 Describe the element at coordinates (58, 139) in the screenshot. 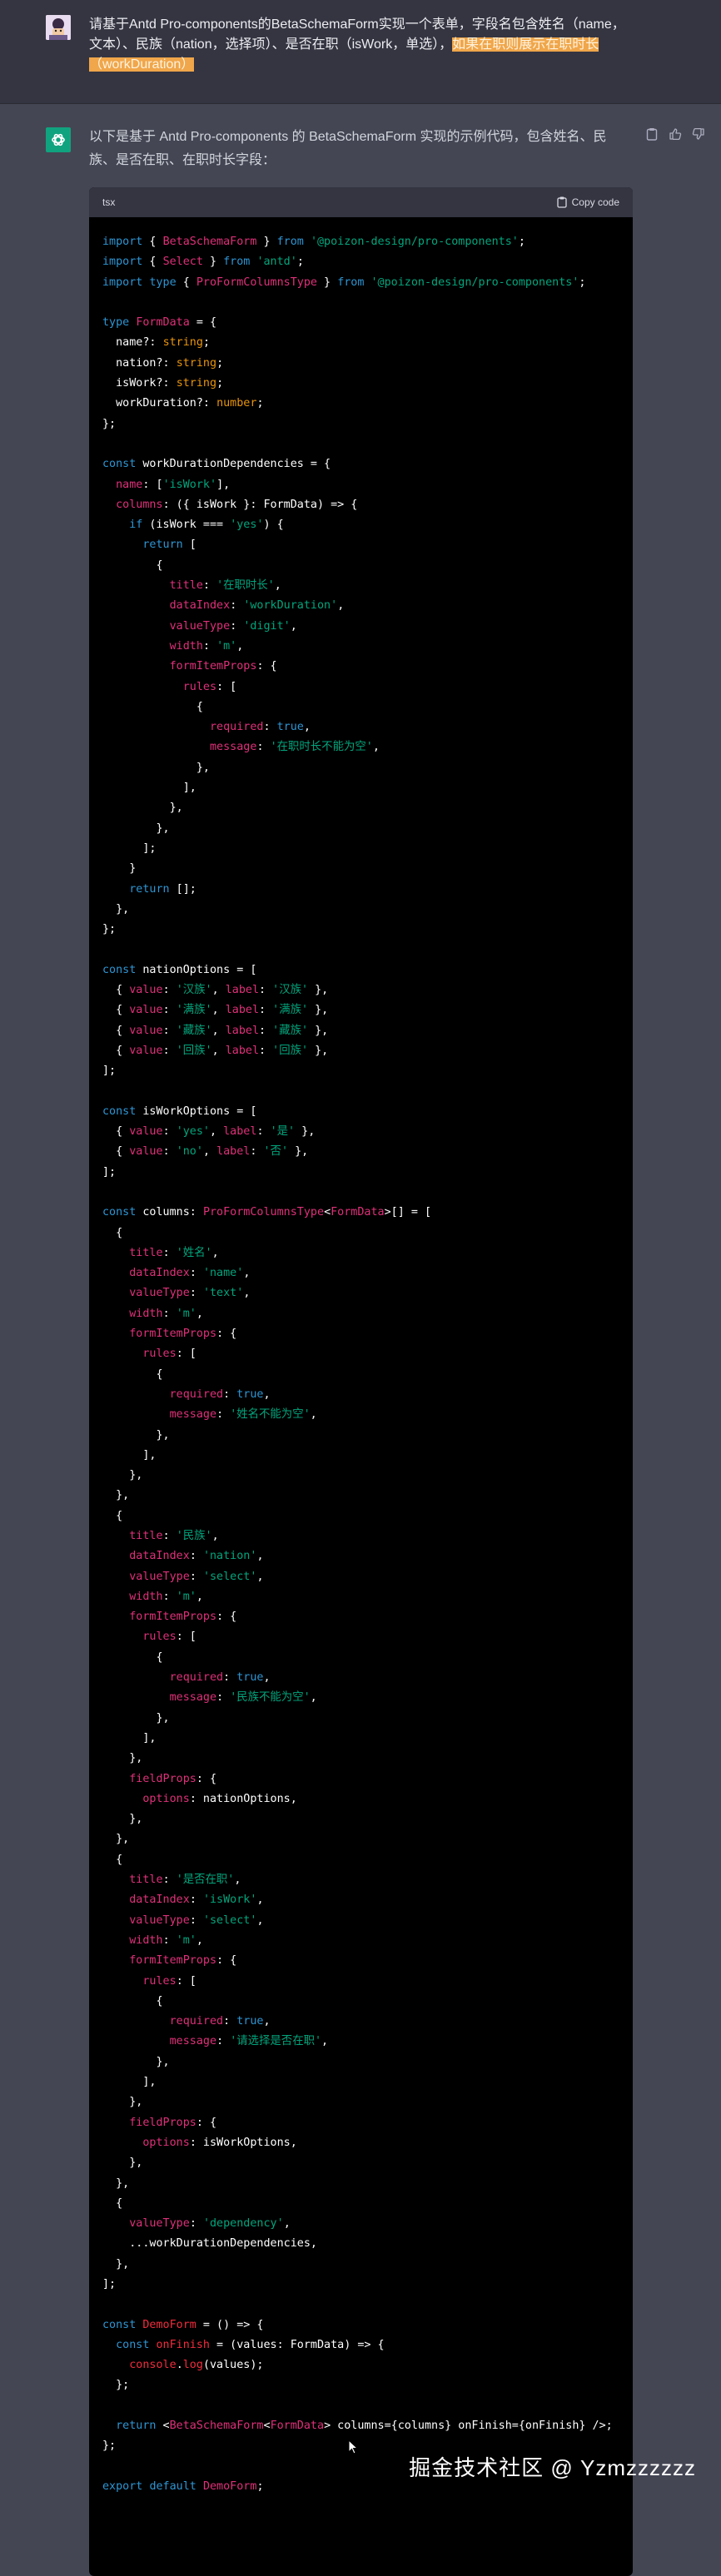

I see `openai-logo-icon` at that location.